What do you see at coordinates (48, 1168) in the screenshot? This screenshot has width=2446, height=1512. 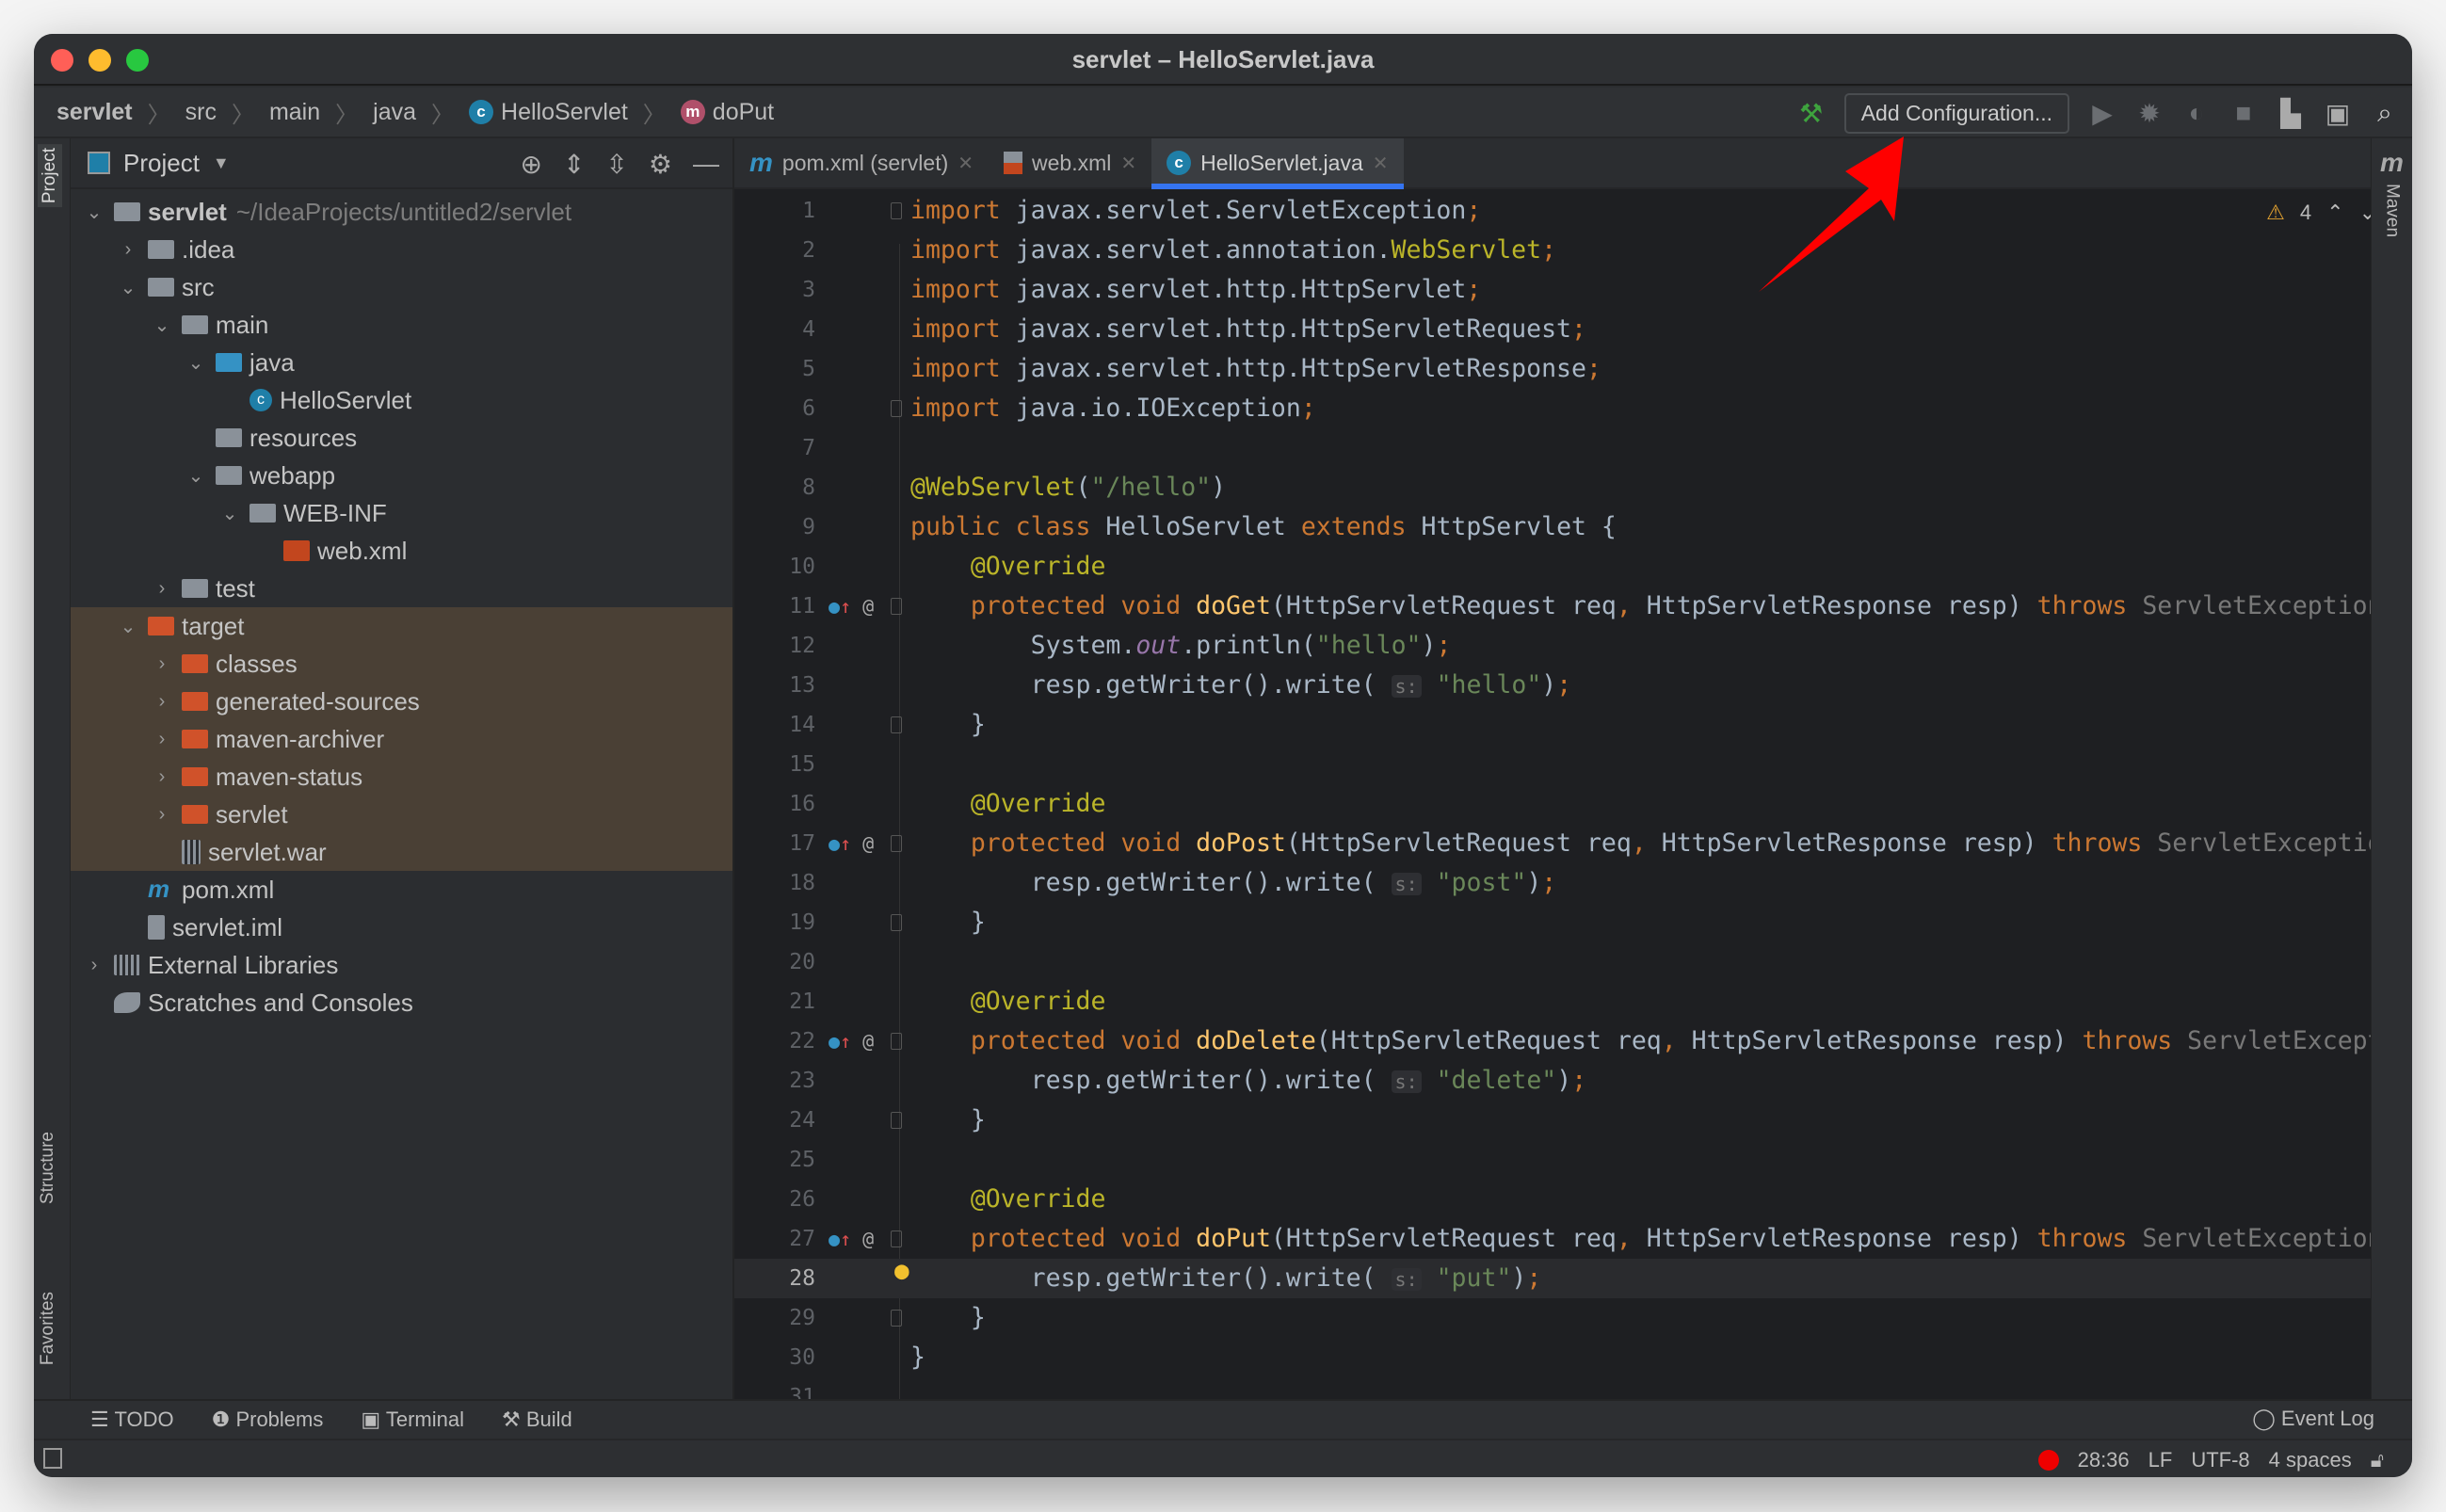 I see `structure-tool-tab: Structure` at bounding box center [48, 1168].